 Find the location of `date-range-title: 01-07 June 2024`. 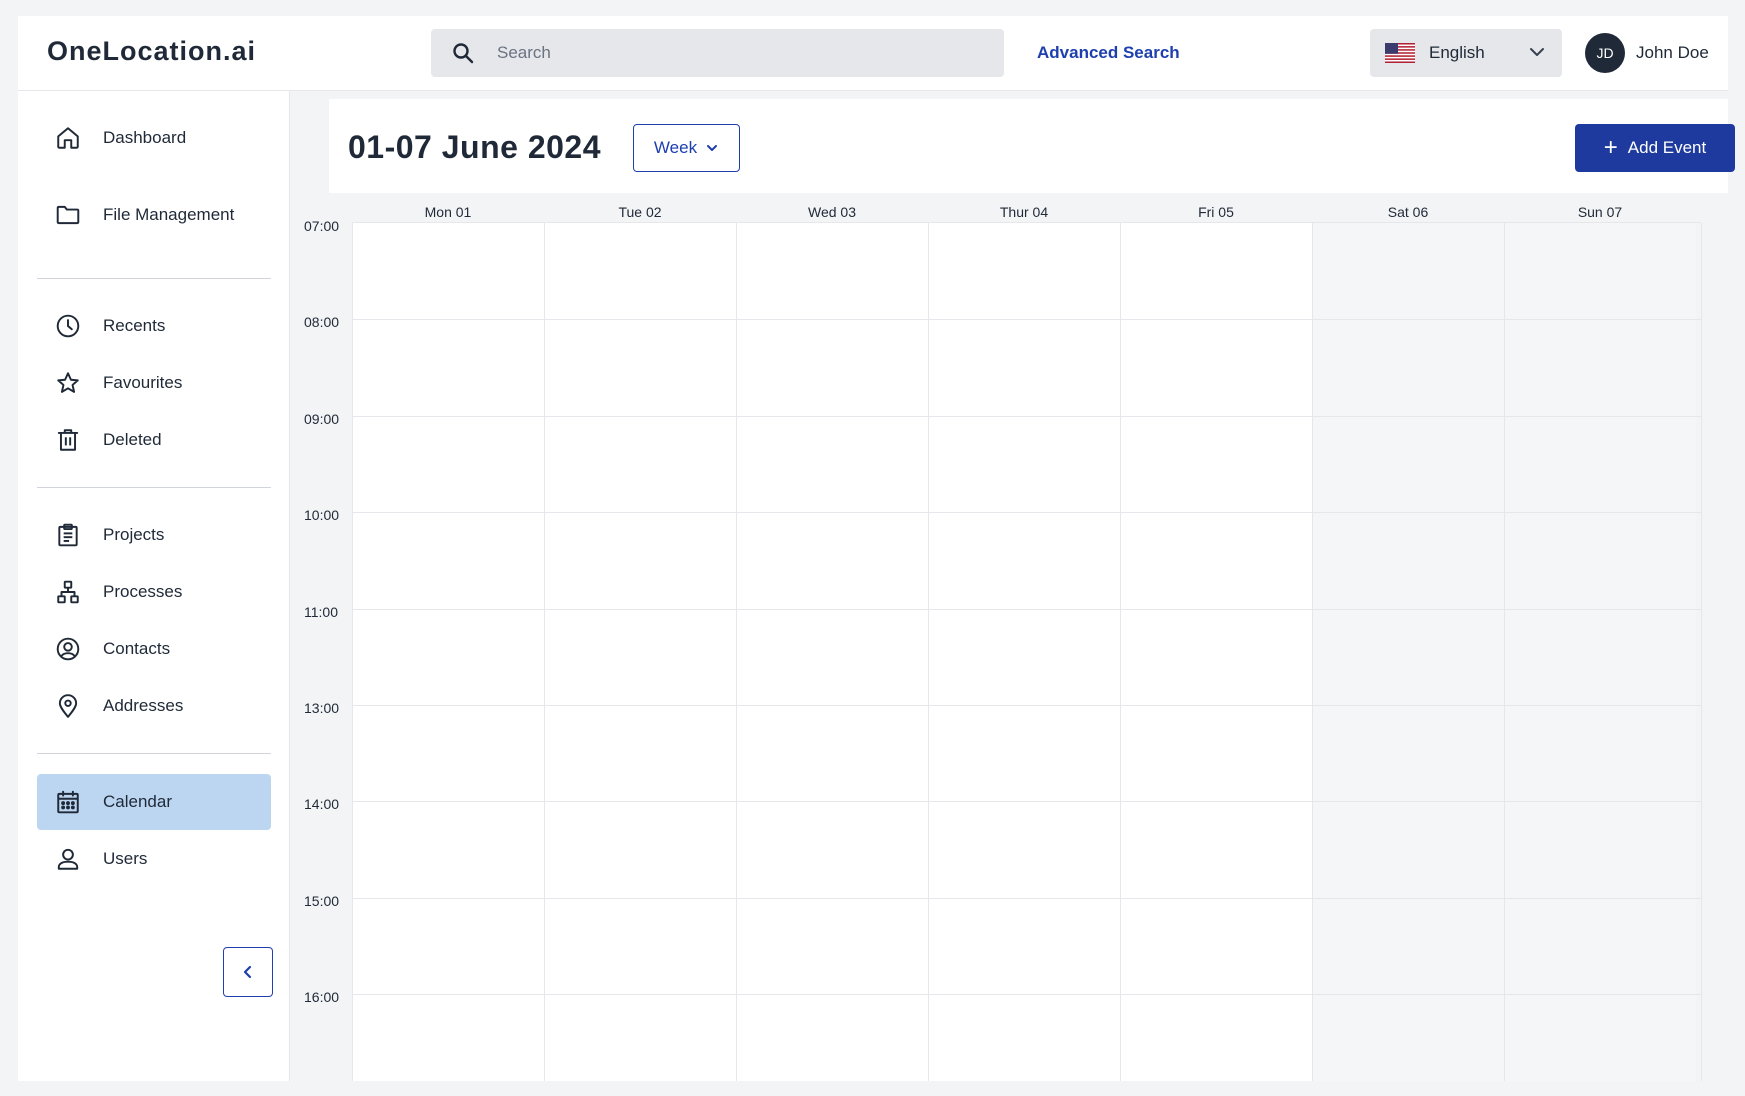

date-range-title: 01-07 June 2024 is located at coordinates (474, 147).